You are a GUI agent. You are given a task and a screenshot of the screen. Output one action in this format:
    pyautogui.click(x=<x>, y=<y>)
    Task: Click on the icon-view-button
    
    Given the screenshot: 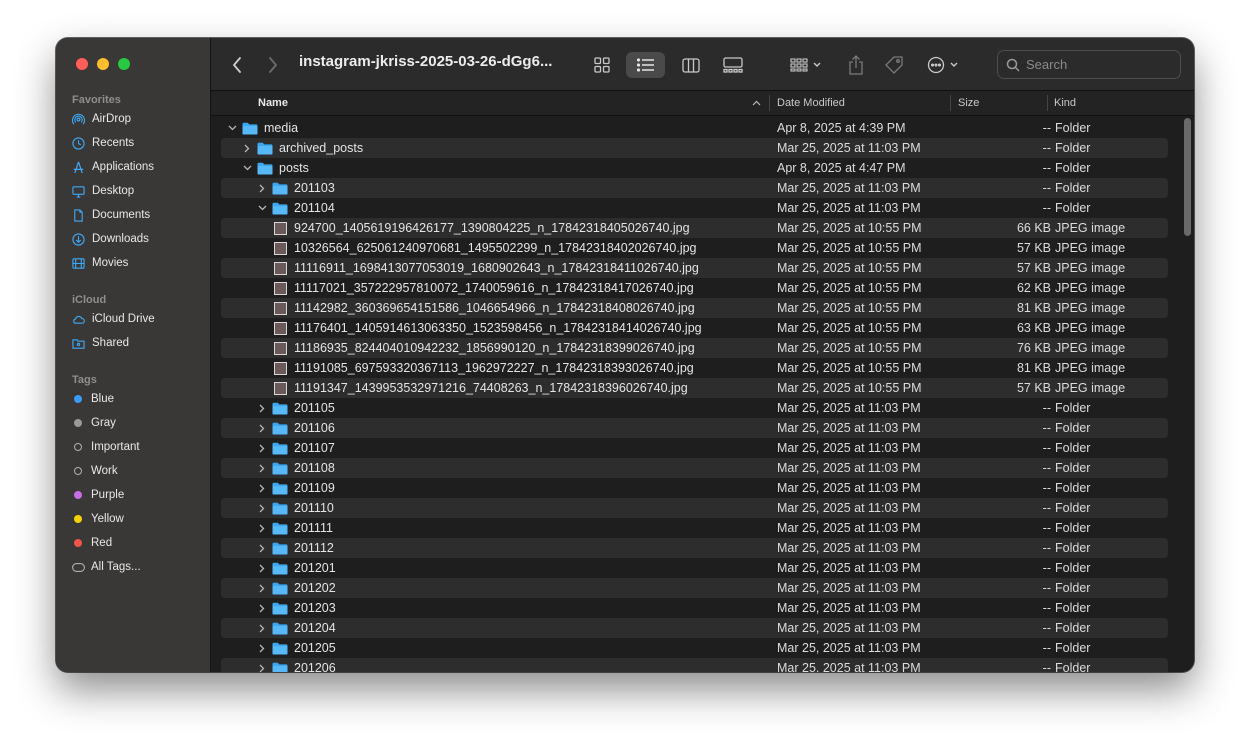 What is the action you would take?
    pyautogui.click(x=602, y=65)
    